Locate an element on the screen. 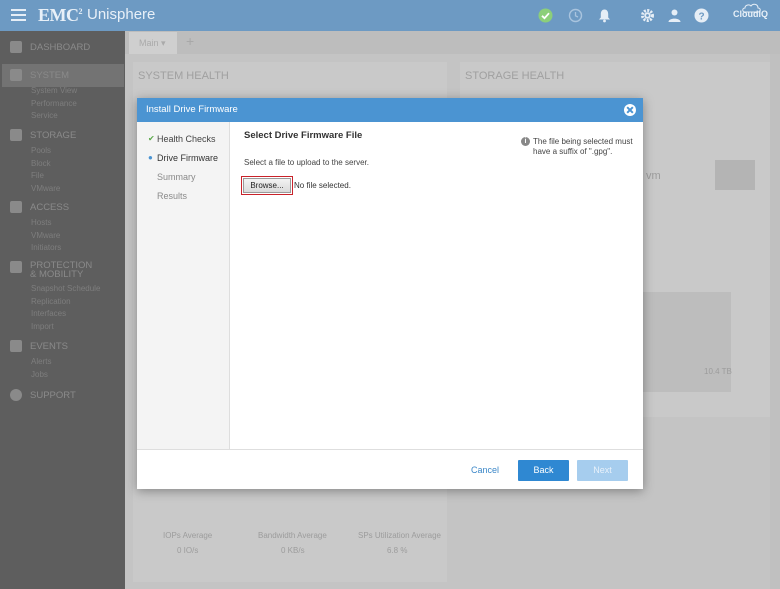  check-status-icon is located at coordinates (545, 15).